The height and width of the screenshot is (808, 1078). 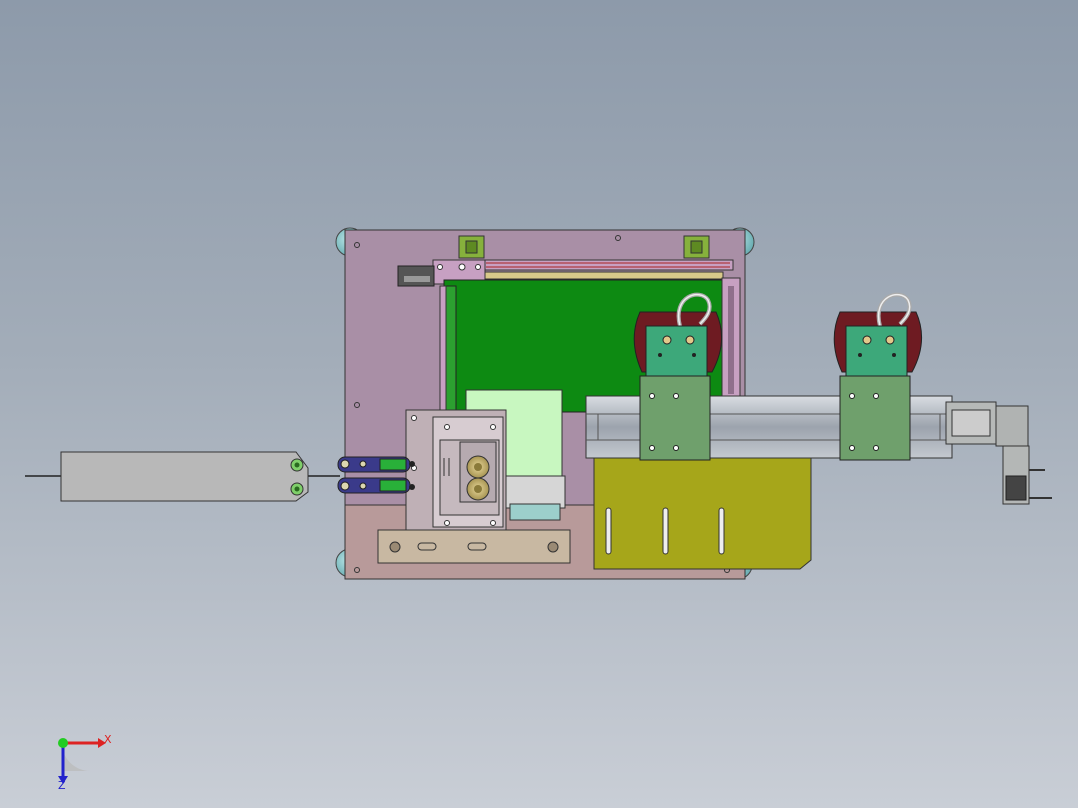 What do you see at coordinates (182, 476) in the screenshot?
I see `feeder-arm` at bounding box center [182, 476].